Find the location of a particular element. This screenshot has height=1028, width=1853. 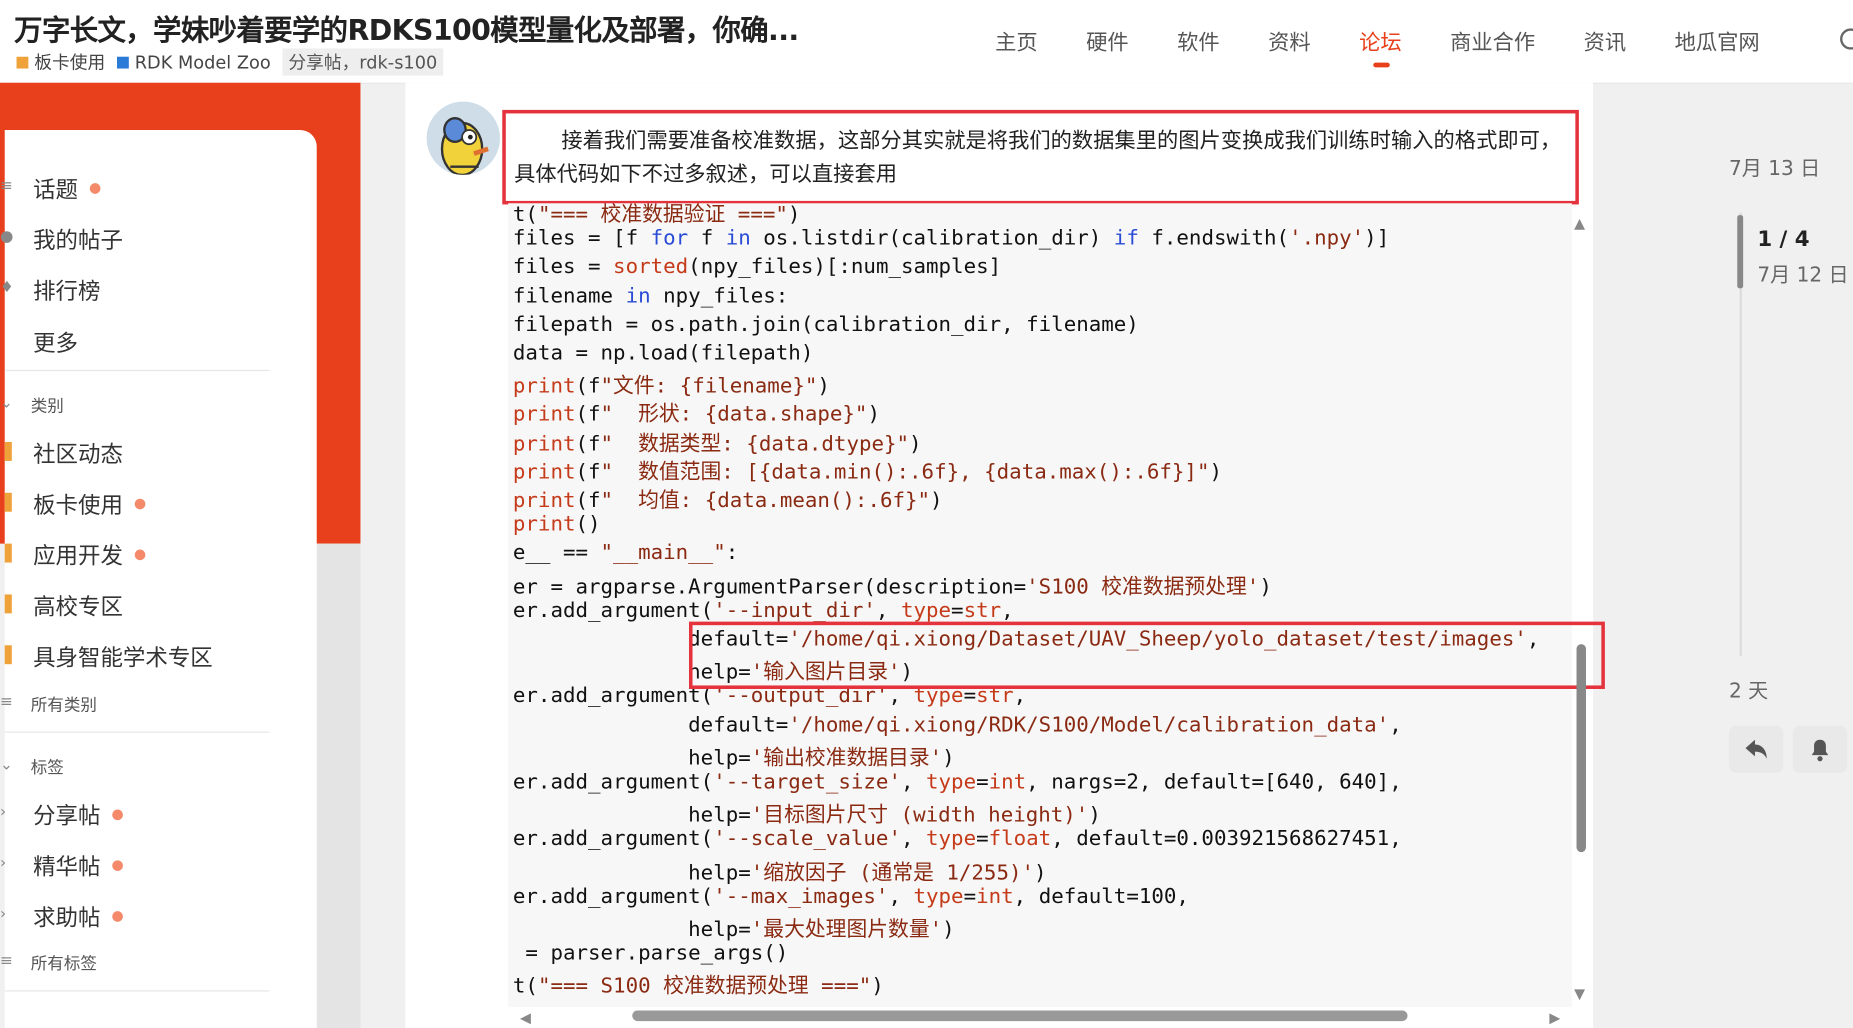

nav-news: 资讯 is located at coordinates (1605, 41).